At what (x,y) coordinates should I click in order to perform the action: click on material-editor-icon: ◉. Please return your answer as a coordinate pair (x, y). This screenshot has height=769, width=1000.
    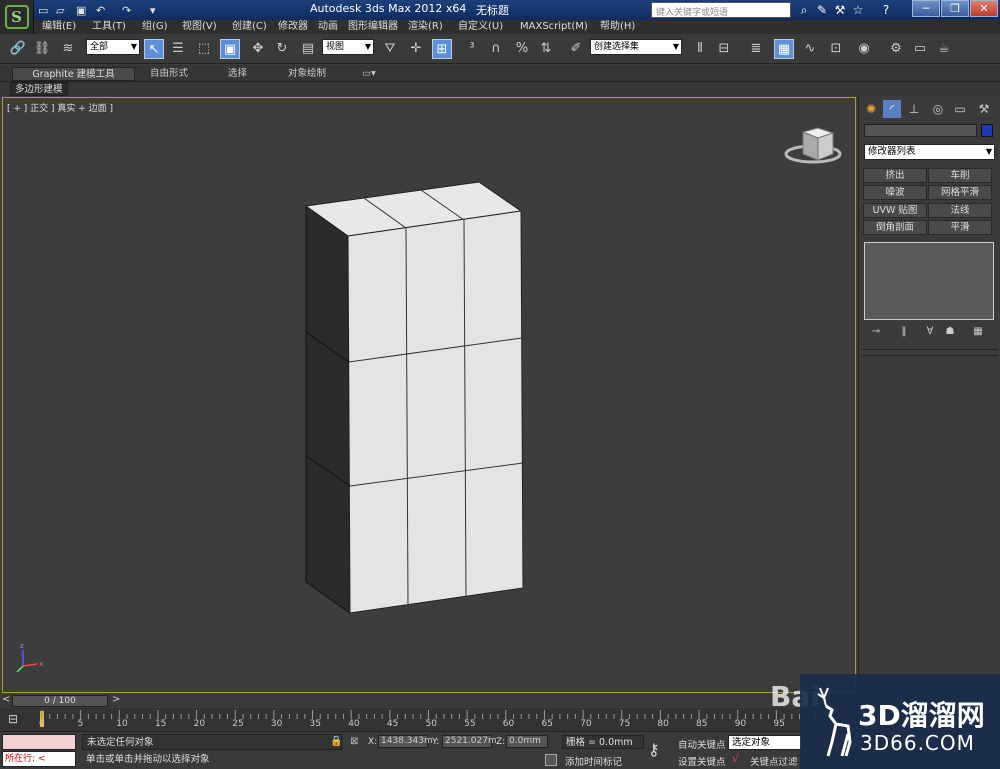
    Looking at the image, I should click on (864, 49).